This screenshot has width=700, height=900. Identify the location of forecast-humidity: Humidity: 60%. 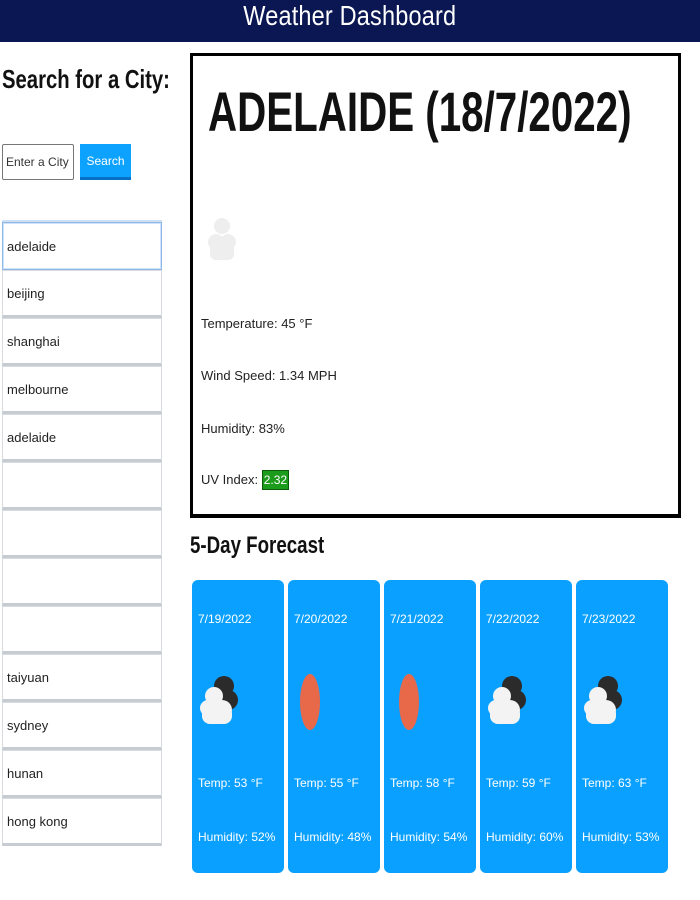
(525, 837).